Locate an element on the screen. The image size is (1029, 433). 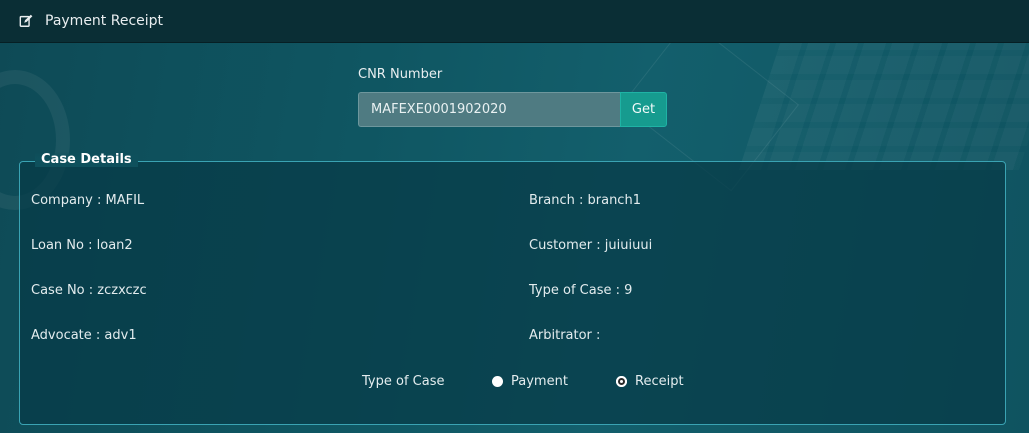
edit-icon is located at coordinates (26, 21).